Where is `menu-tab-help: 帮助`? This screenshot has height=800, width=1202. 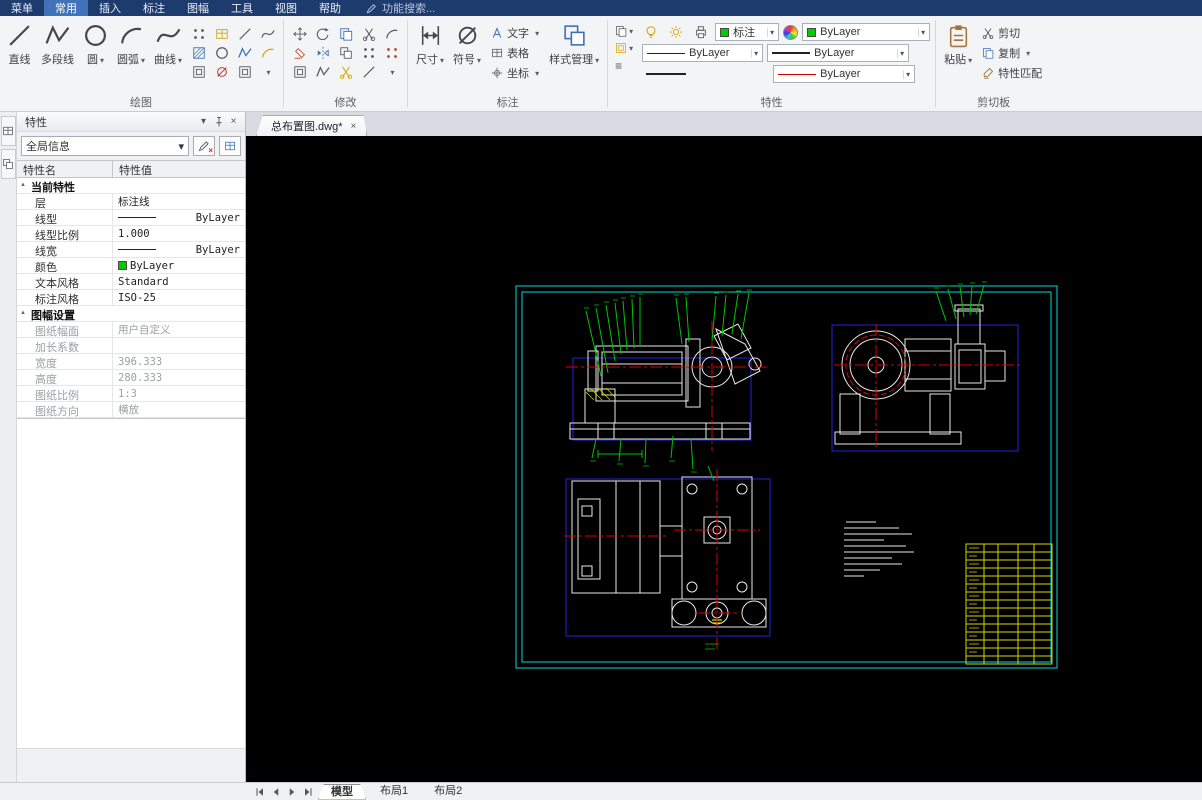
menu-tab-help: 帮助 is located at coordinates (330, 8).